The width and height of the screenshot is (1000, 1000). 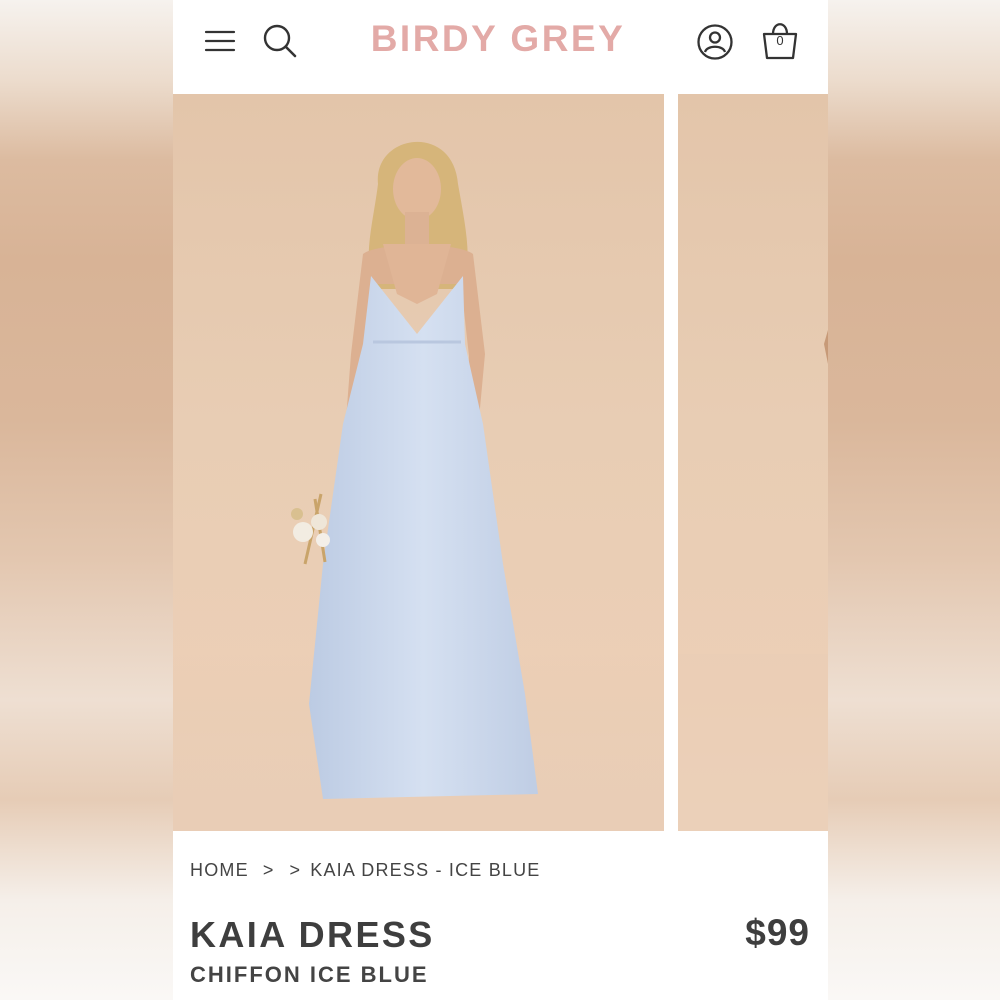 I want to click on account-button, so click(x=715, y=42).